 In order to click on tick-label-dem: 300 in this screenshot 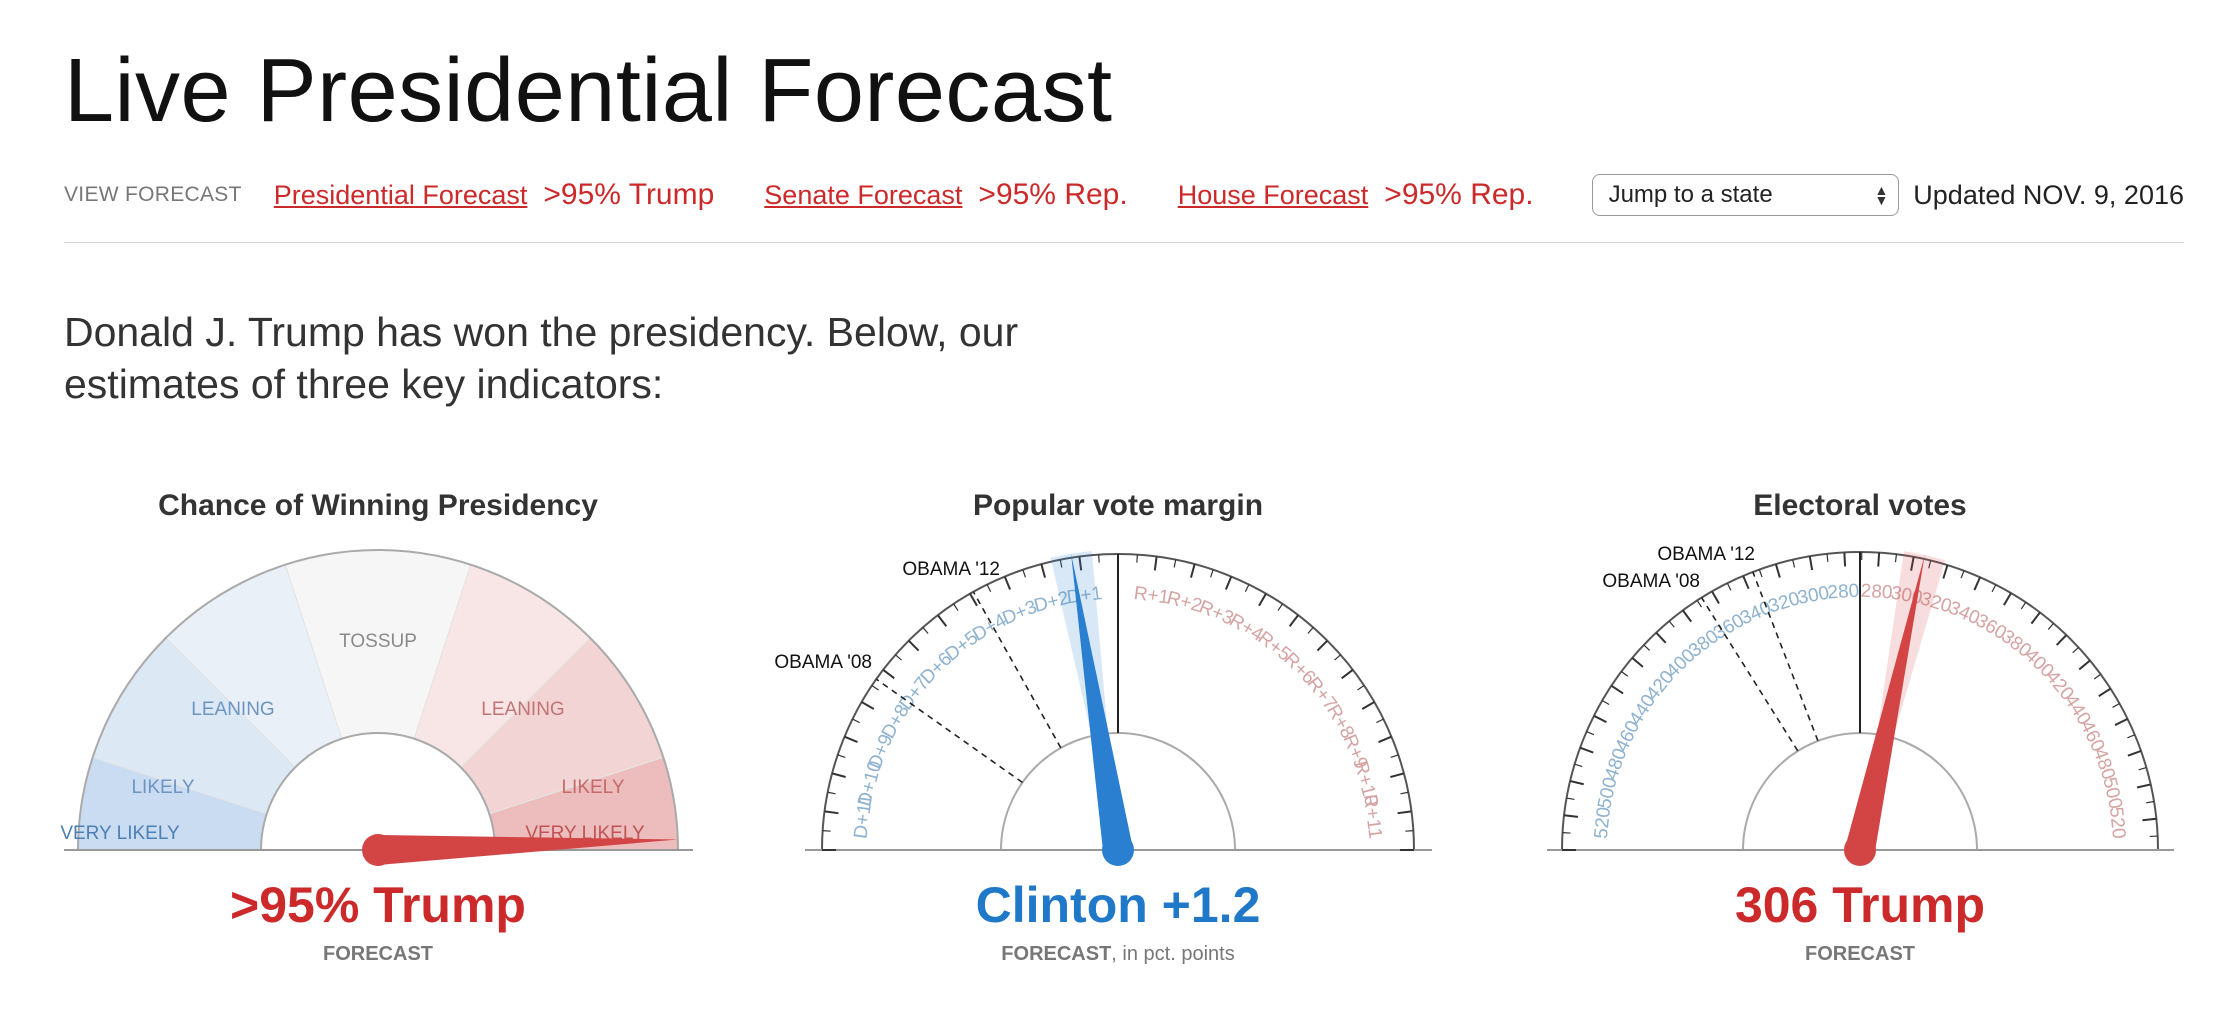, I will do `click(1813, 596)`.